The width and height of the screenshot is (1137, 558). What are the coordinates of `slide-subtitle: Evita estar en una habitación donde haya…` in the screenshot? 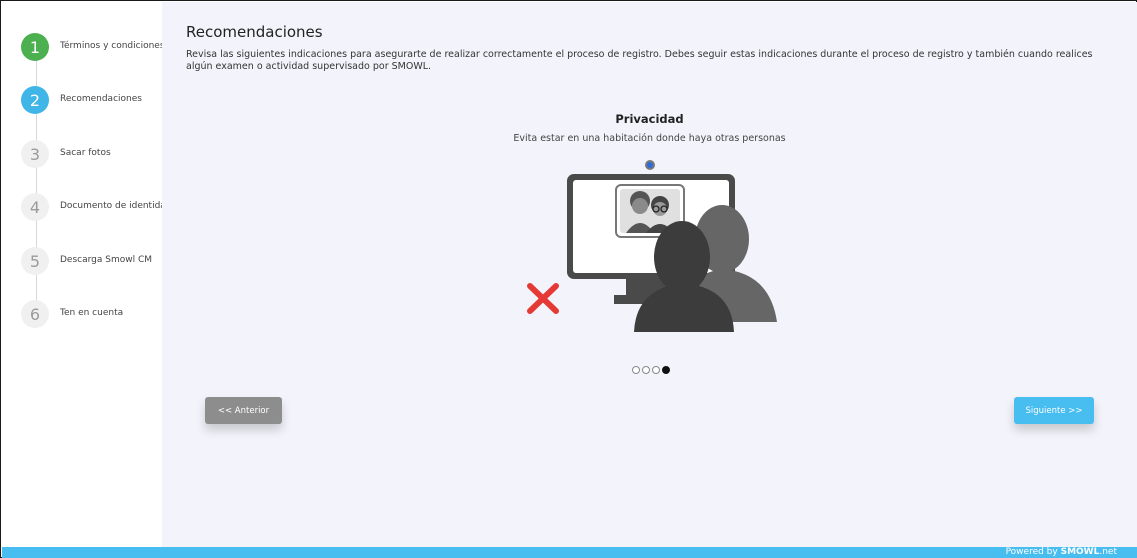 It's located at (649, 138).